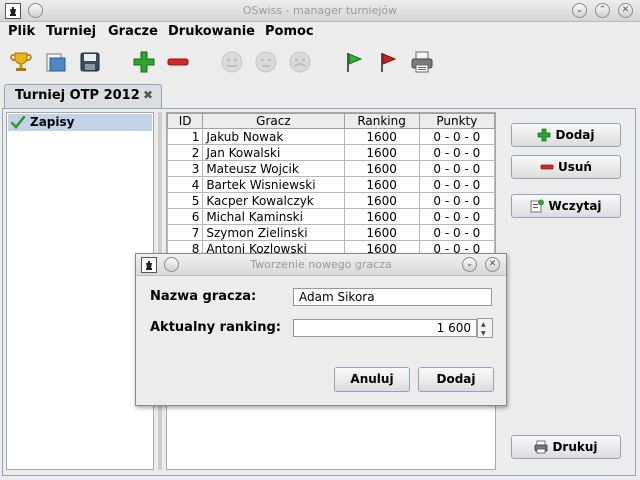 The image size is (640, 480). I want to click on table-row: 7 Szymon Zielinski 1600 0 - 0 - 0, so click(331, 232).